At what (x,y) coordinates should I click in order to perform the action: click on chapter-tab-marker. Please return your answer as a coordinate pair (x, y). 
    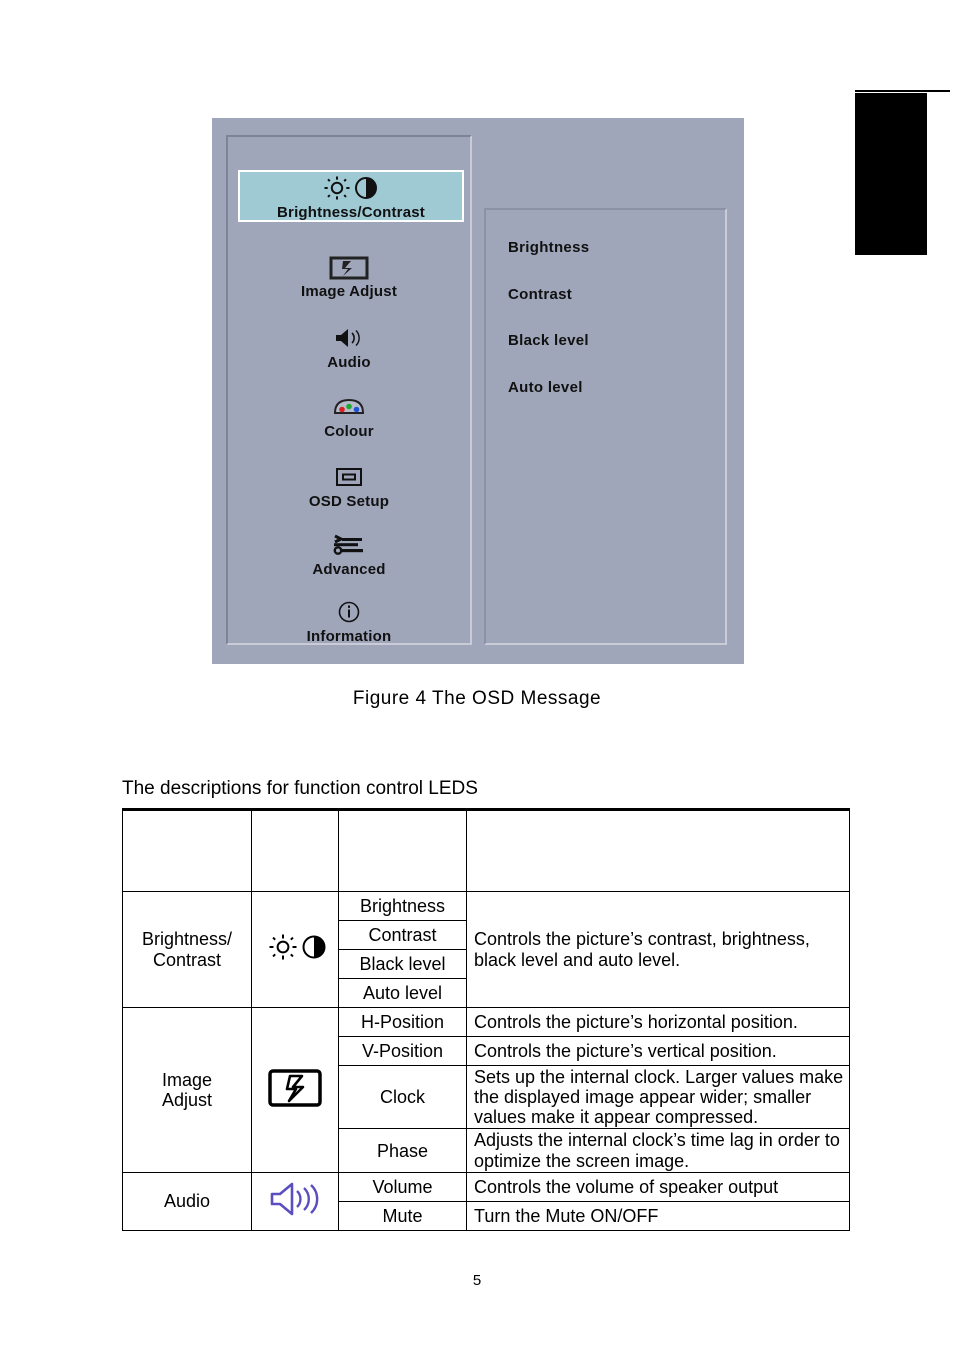
    Looking at the image, I should click on (891, 174).